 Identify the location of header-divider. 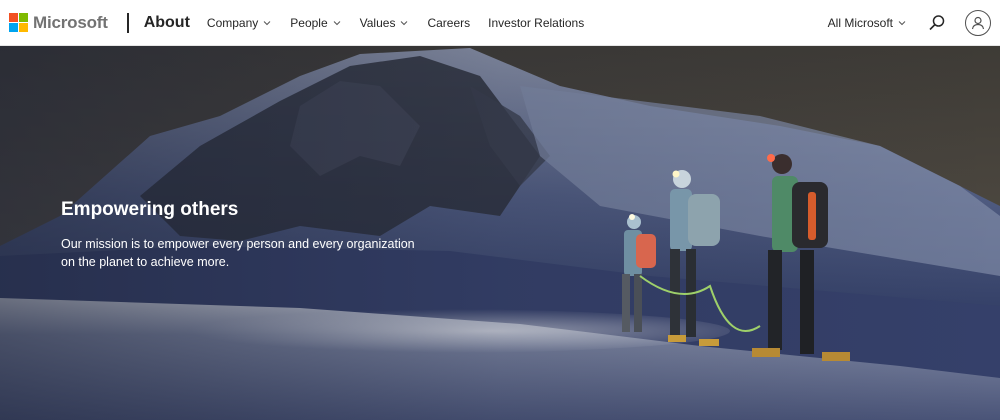
(127, 22).